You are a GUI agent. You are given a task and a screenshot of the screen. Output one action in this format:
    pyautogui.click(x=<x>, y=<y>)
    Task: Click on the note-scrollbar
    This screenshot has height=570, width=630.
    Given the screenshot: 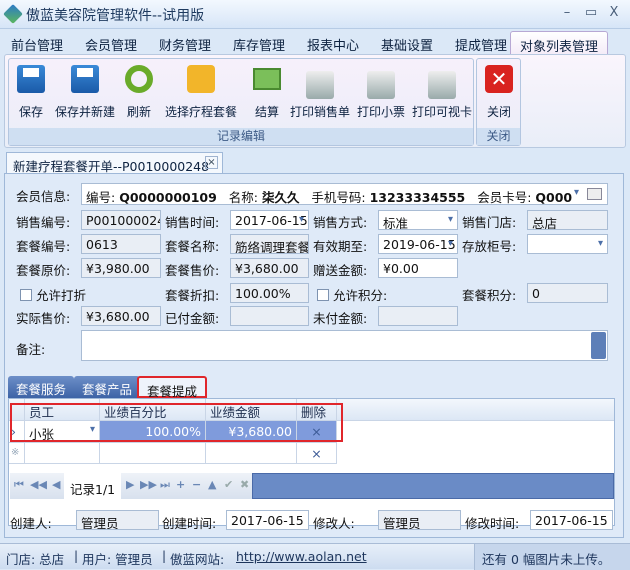 What is the action you would take?
    pyautogui.click(x=598, y=345)
    